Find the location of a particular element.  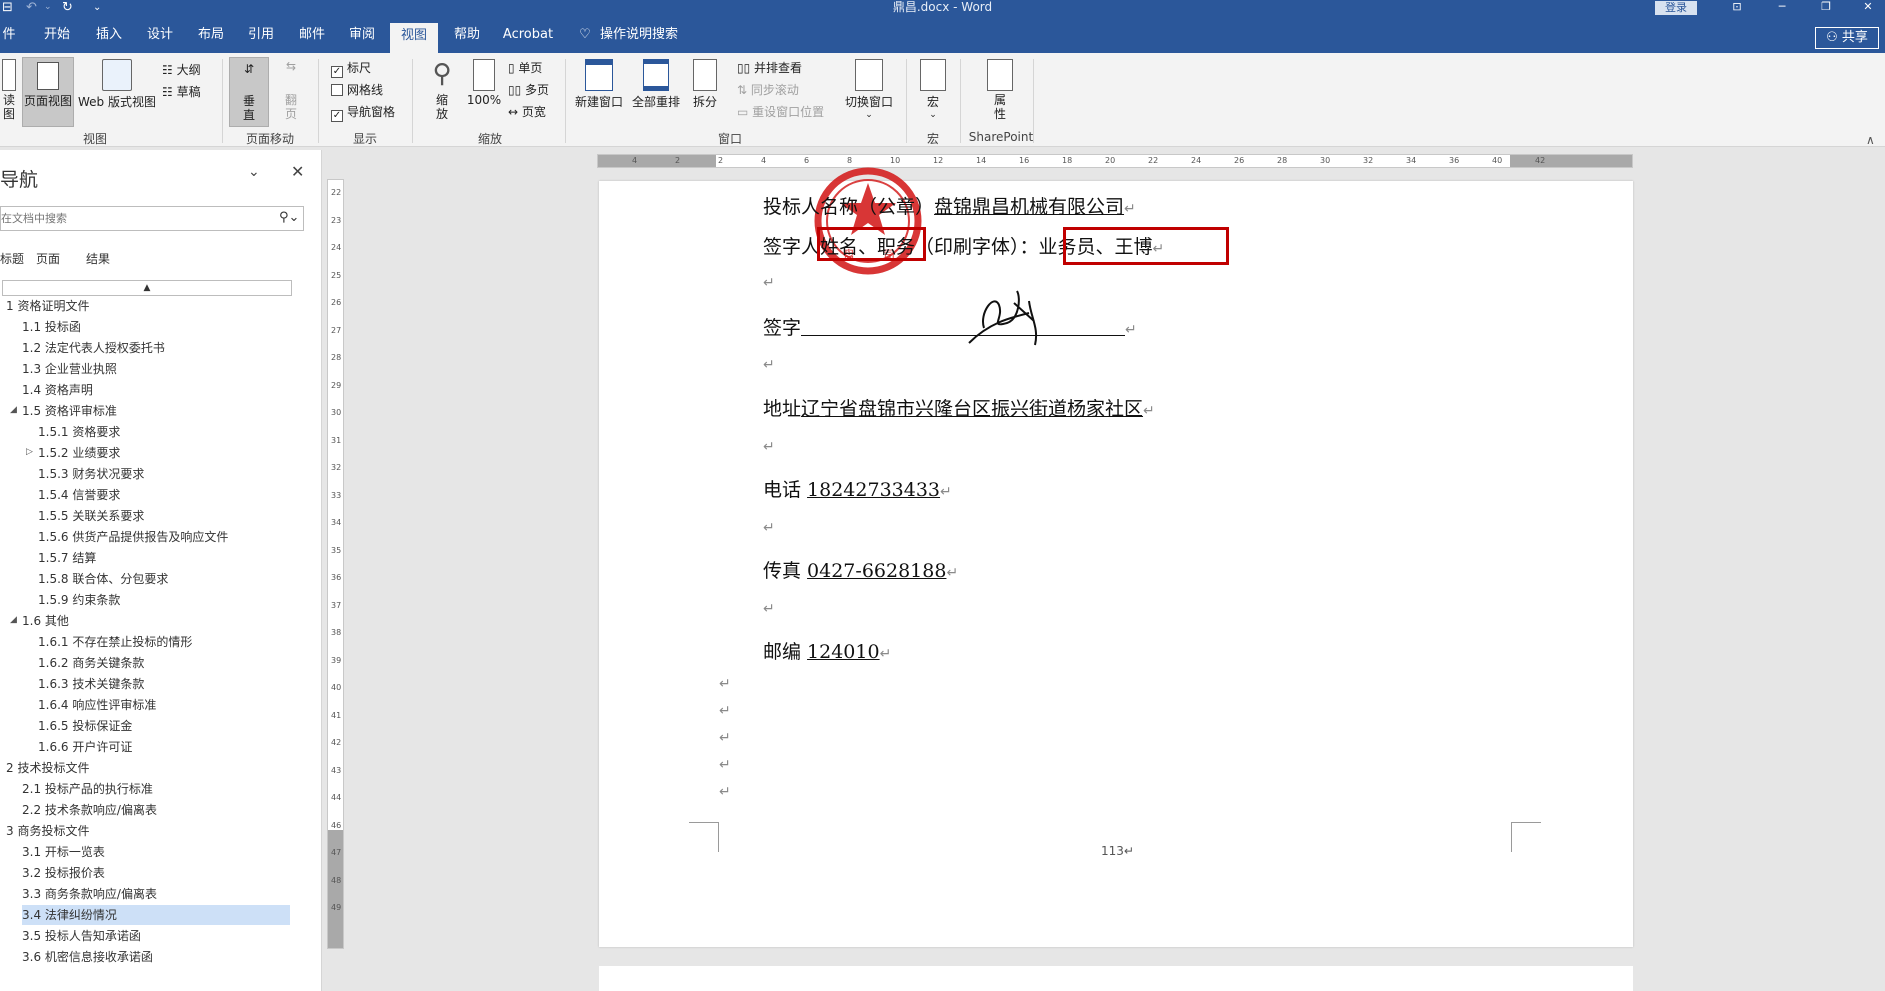

next-page is located at coordinates (1116, 978).